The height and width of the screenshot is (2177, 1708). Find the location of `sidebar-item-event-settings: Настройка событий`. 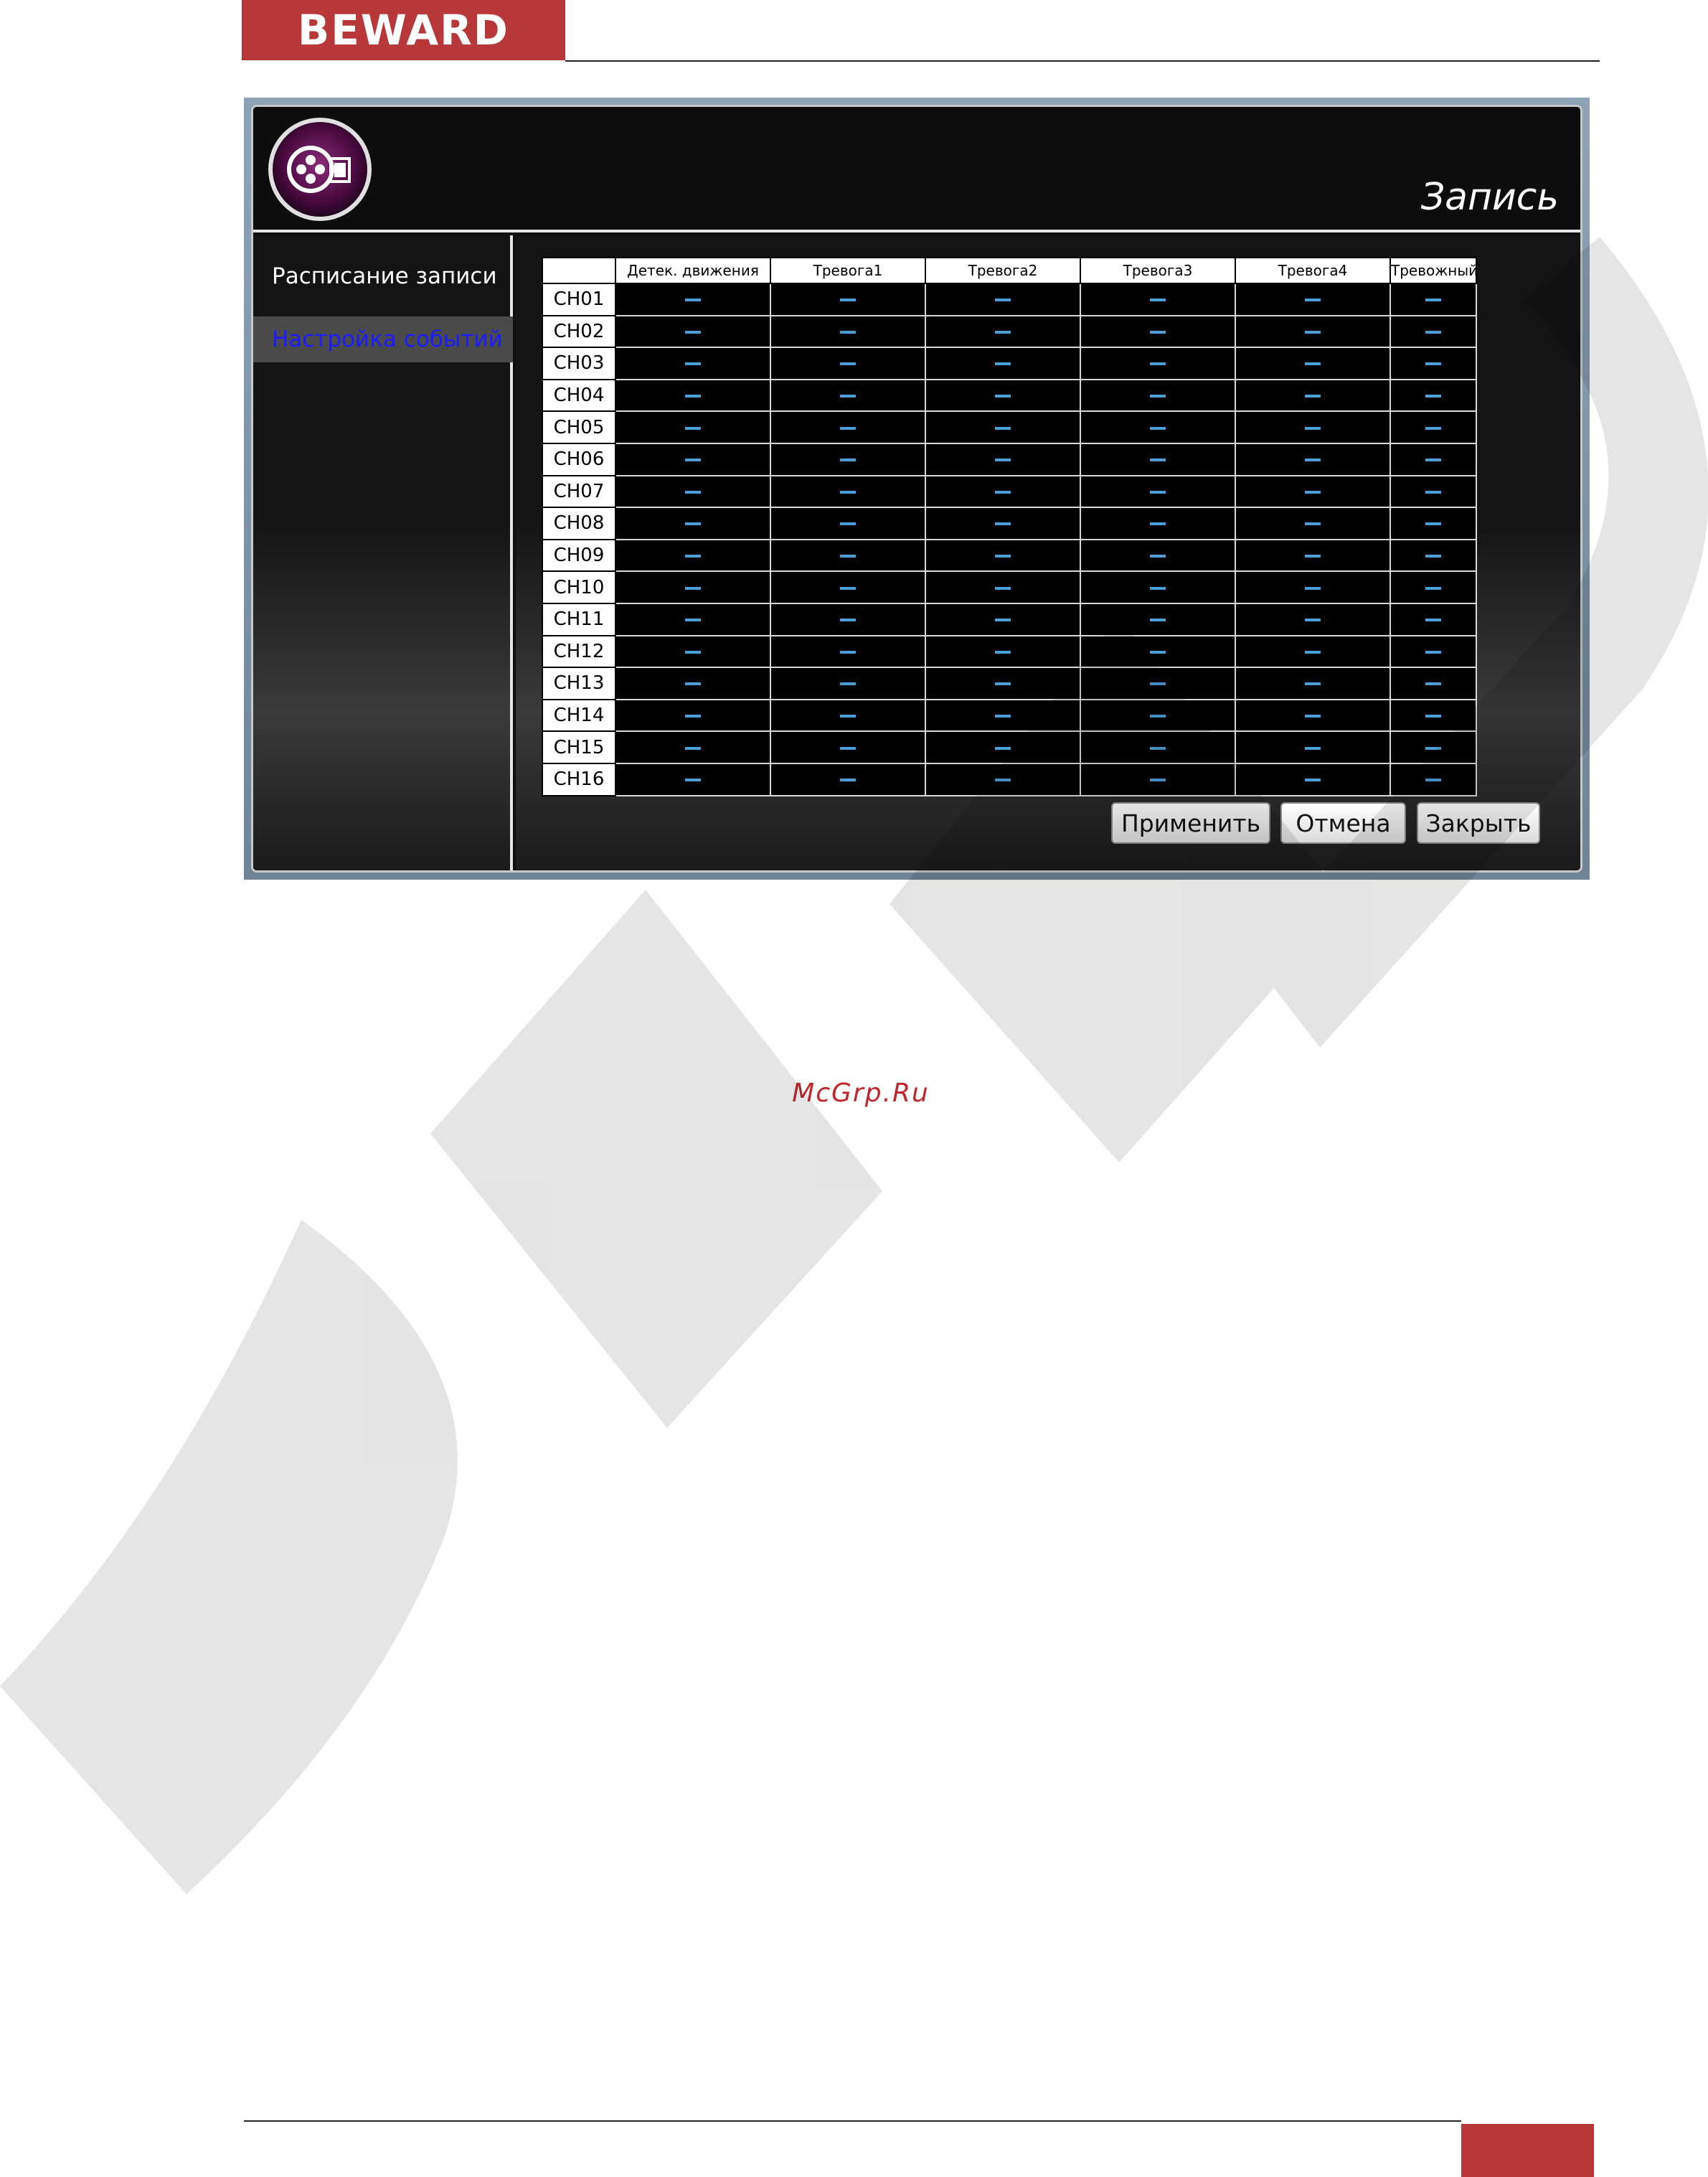

sidebar-item-event-settings: Настройка событий is located at coordinates (383, 339).